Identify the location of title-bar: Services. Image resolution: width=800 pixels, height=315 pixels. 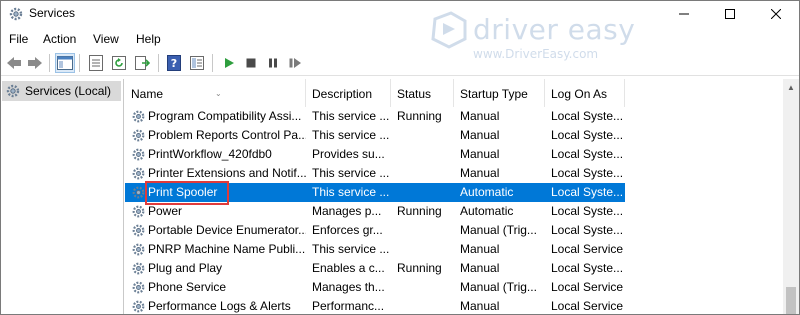
(400, 14).